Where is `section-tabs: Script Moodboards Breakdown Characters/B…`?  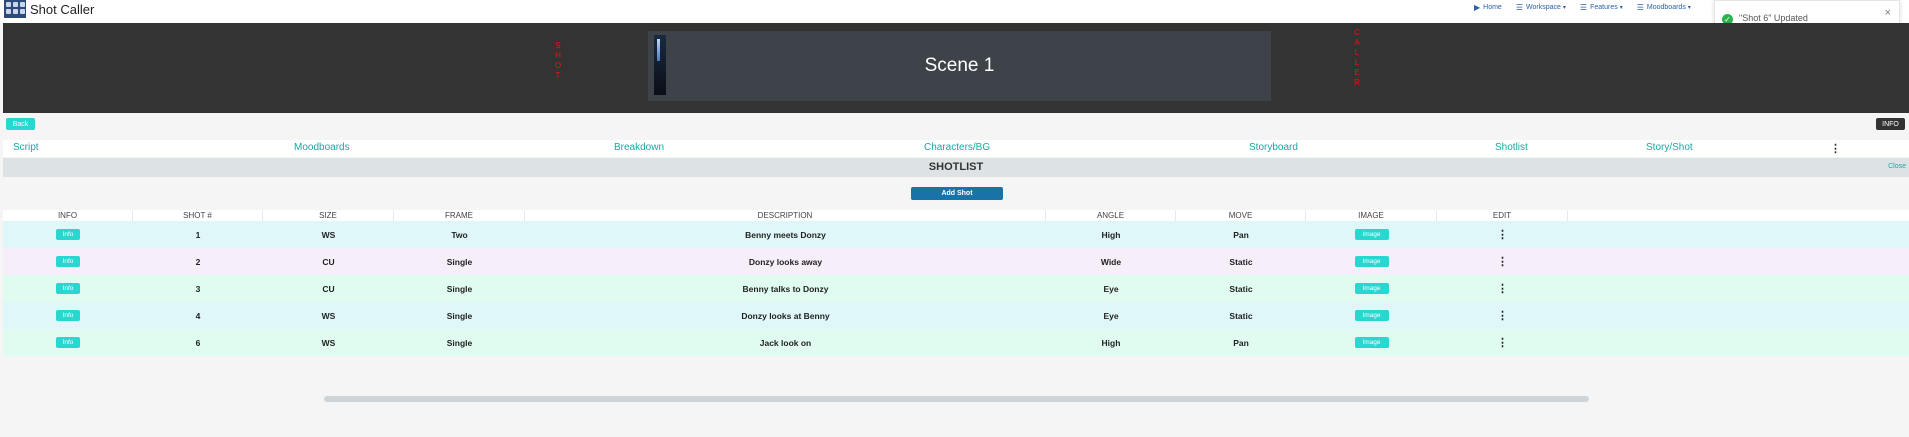
section-tabs: Script Moodboards Breakdown Characters/B… is located at coordinates (956, 148).